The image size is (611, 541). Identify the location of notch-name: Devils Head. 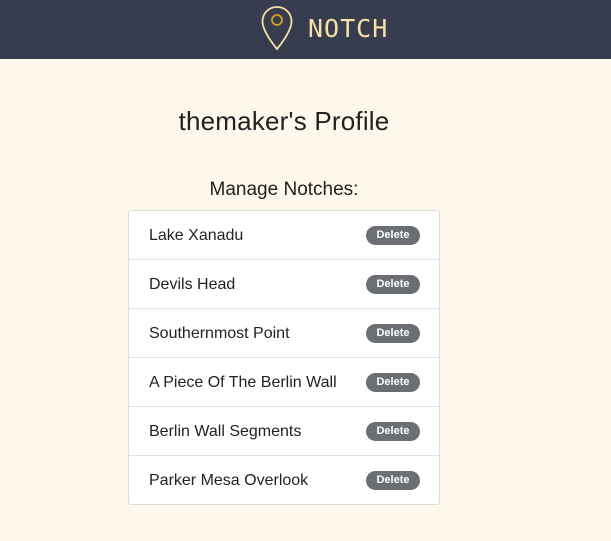
(192, 284).